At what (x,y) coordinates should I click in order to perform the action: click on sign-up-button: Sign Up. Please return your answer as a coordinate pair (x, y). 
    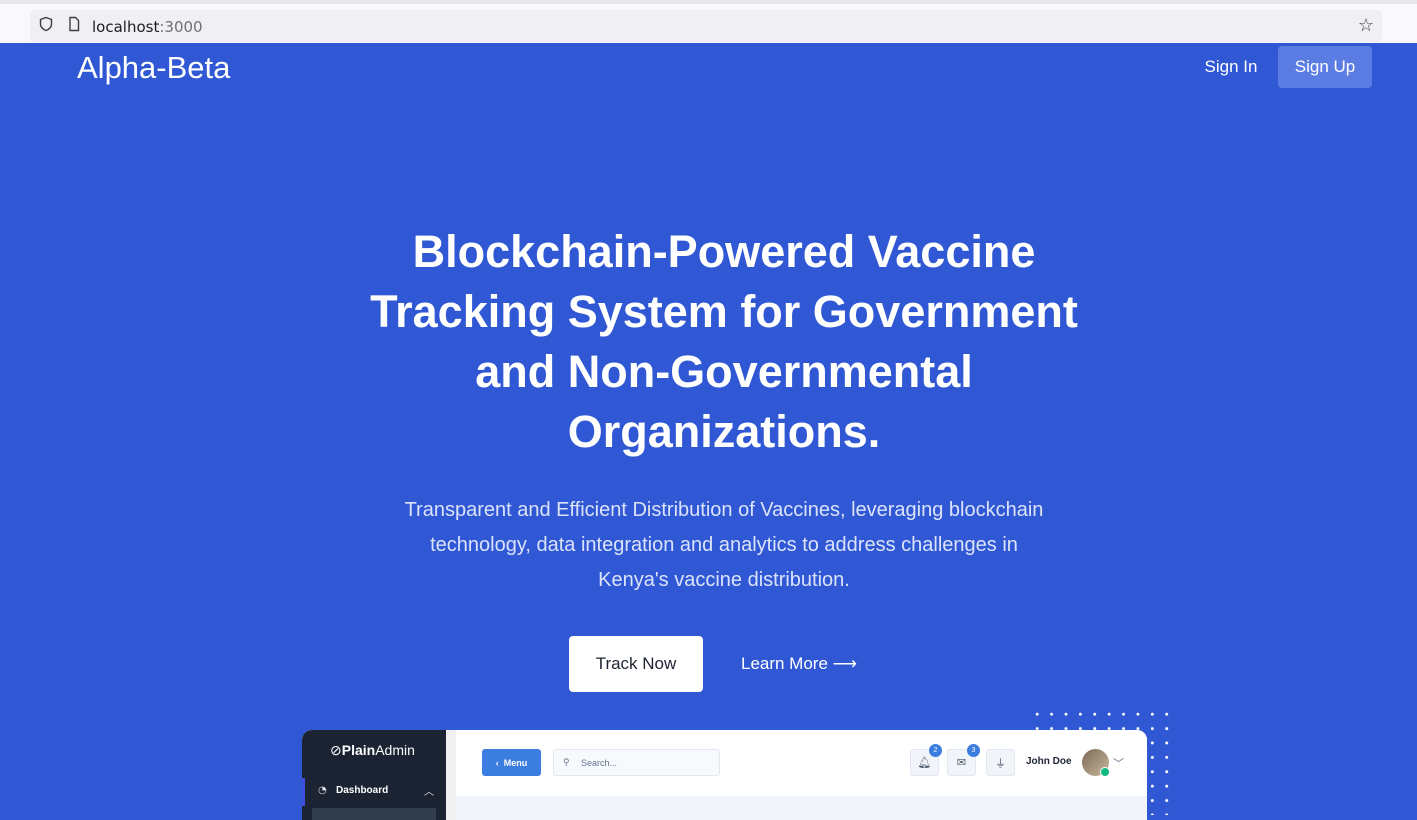
    Looking at the image, I should click on (1325, 67).